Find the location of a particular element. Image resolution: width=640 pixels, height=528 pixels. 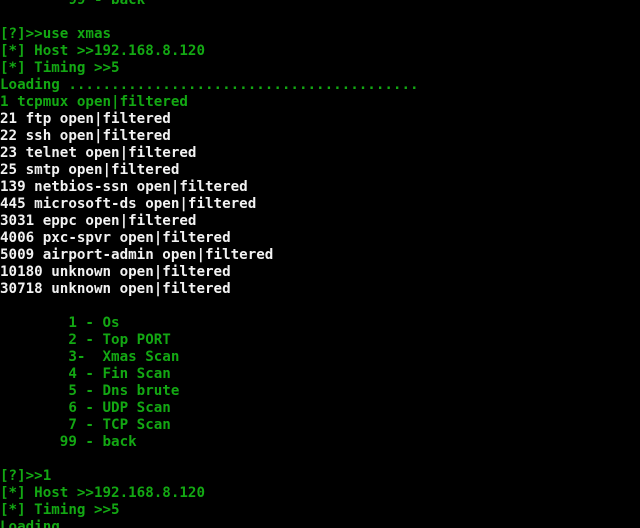

terminal-line-timing-1: [*] Timing >>5 is located at coordinates (60, 68).